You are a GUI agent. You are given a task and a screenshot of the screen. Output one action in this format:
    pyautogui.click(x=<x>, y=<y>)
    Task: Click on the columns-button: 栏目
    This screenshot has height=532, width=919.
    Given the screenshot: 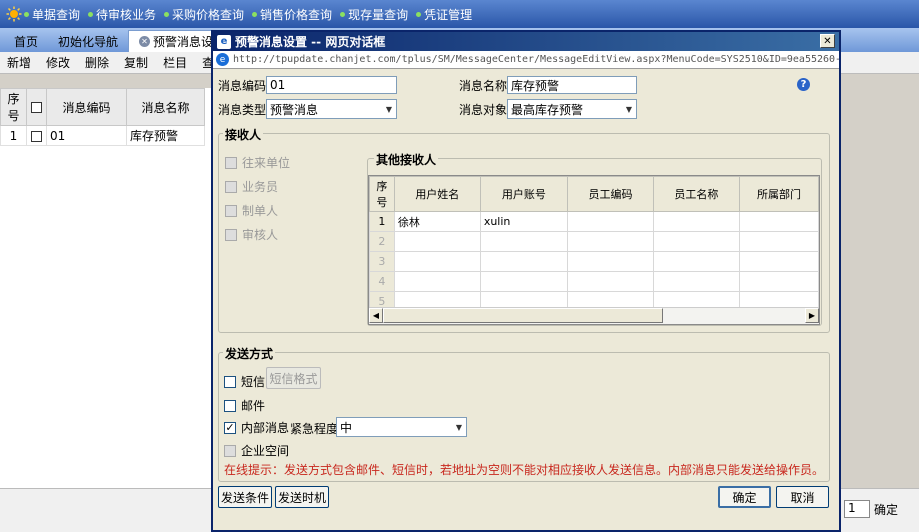 What is the action you would take?
    pyautogui.click(x=175, y=62)
    